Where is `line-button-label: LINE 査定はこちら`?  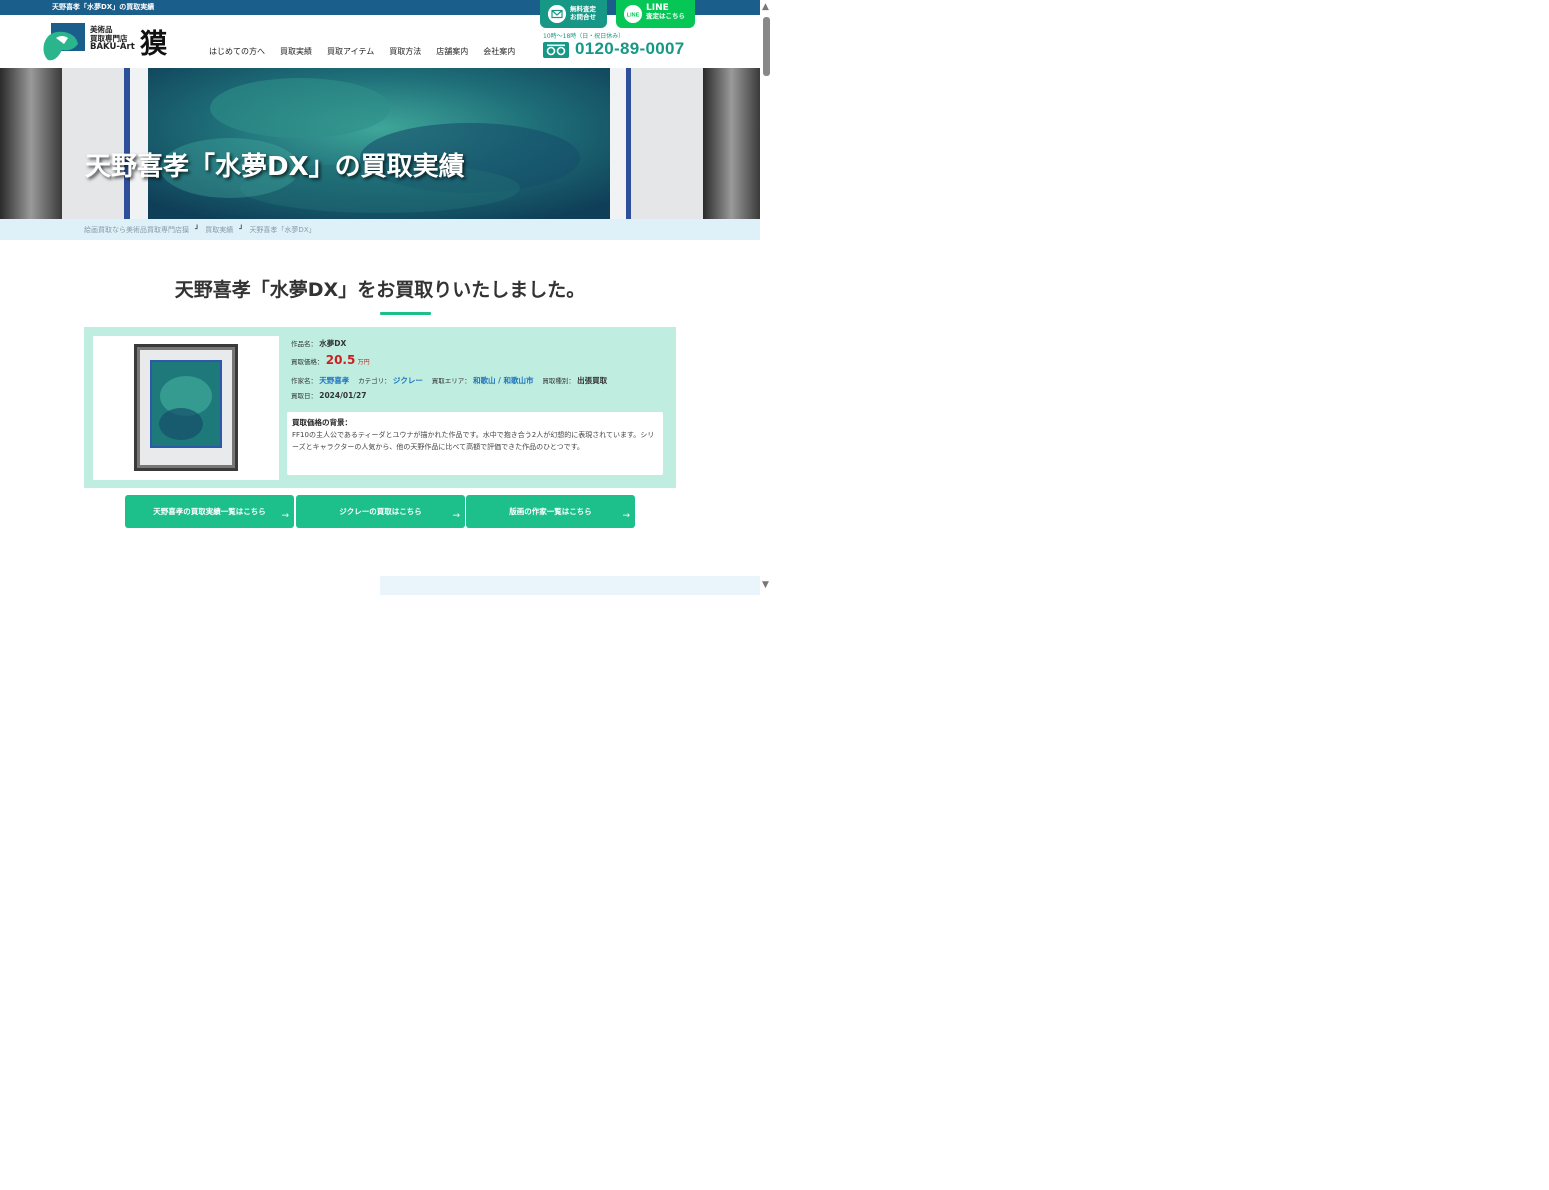 line-button-label: LINE 査定はこちら is located at coordinates (665, 12).